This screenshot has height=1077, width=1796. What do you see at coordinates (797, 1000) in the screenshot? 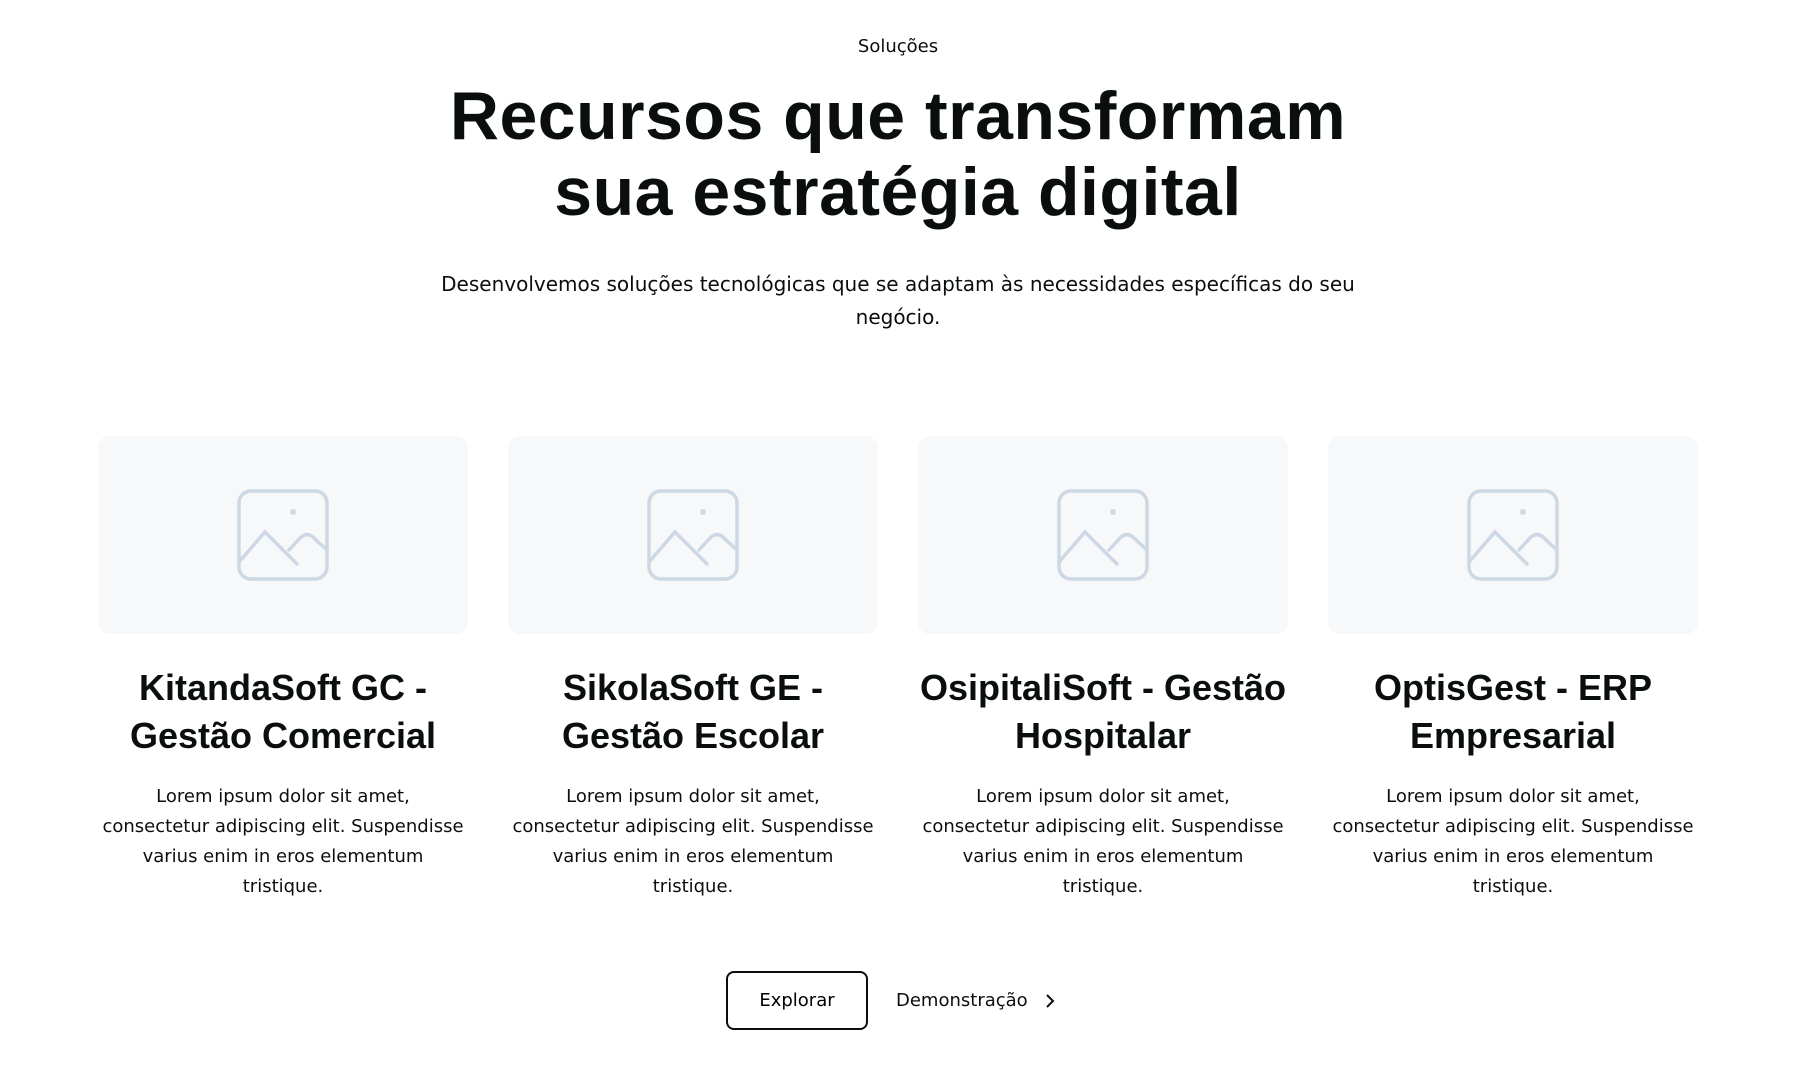
I see `explore-button: Explorar` at bounding box center [797, 1000].